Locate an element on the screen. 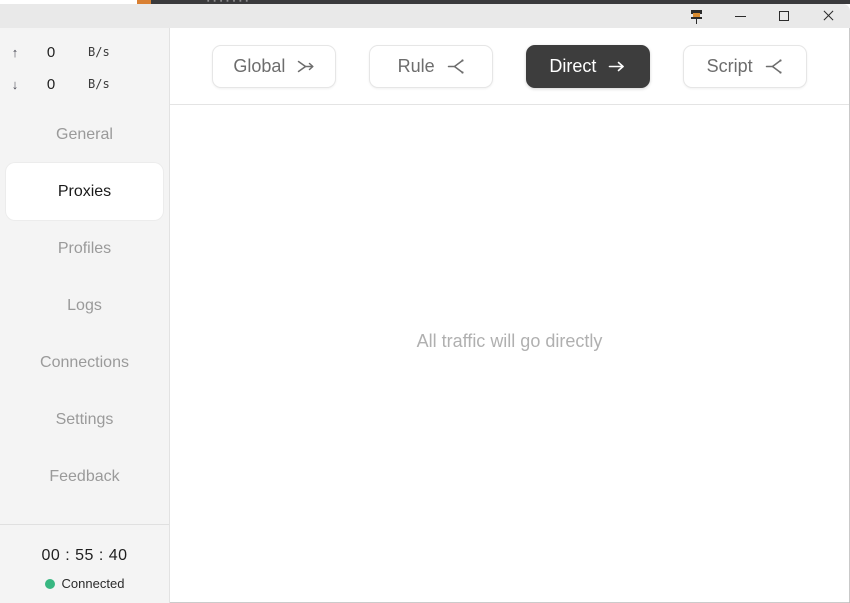  sidebar-item-label: Profiles is located at coordinates (84, 248).